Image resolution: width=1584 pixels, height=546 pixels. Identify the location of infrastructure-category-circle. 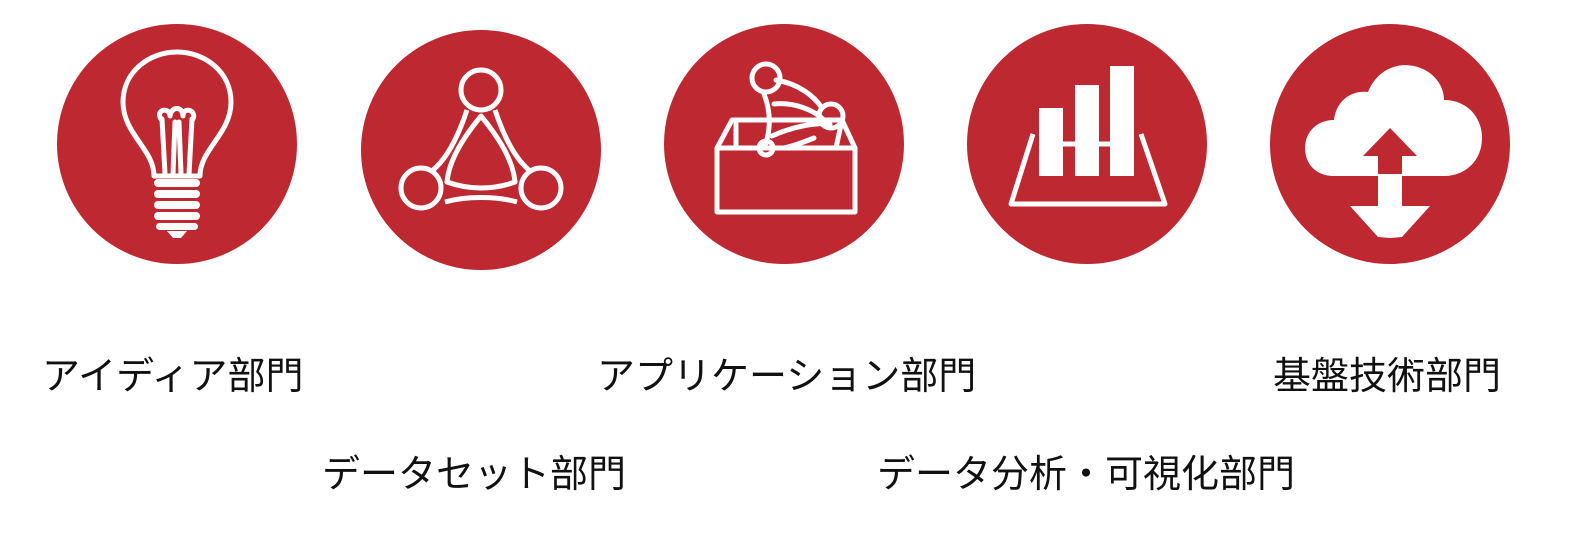
(1390, 144).